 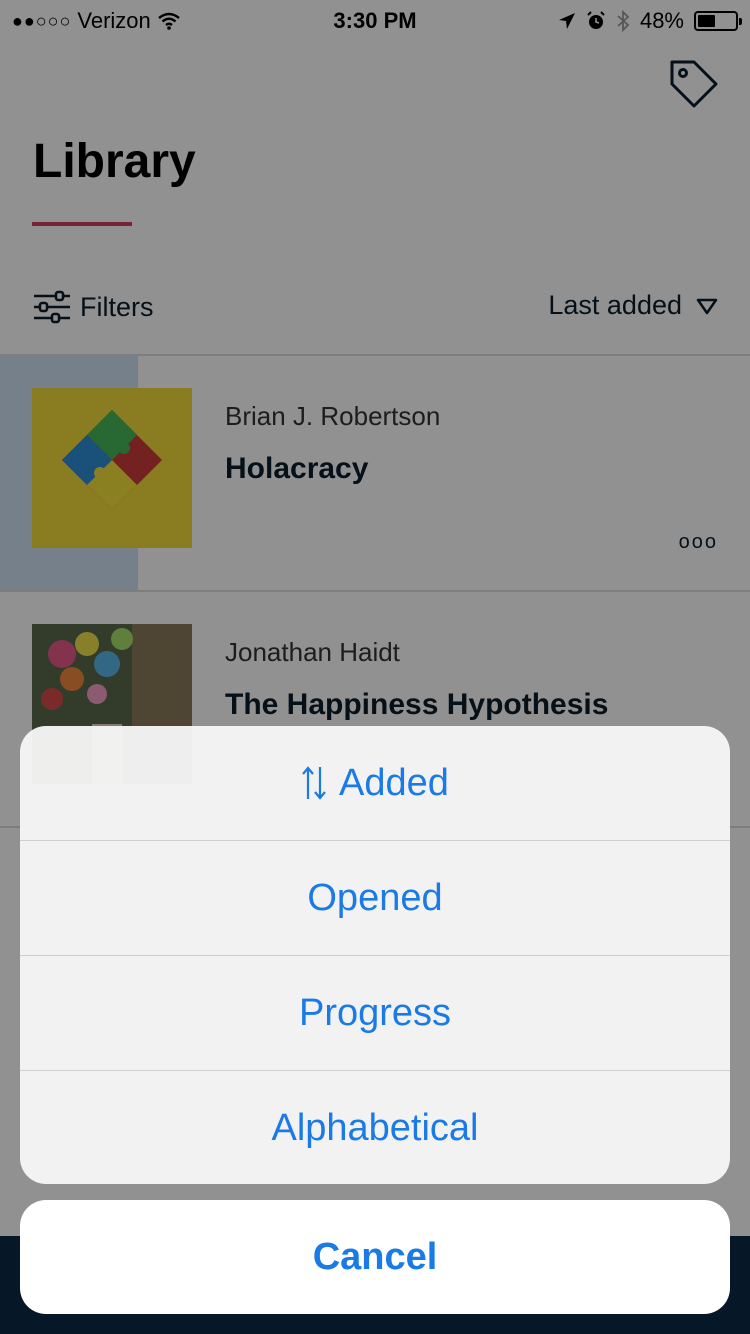 I want to click on sort-option-label: Alphabetical, so click(x=375, y=1128).